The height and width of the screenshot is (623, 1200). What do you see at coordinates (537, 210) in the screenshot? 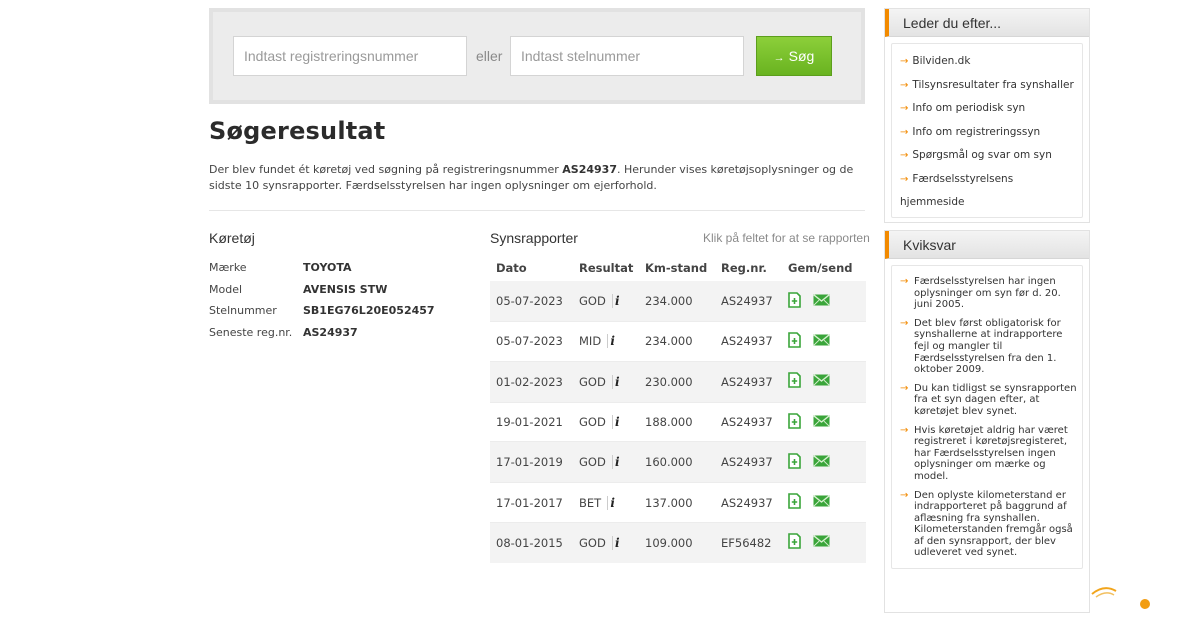
I see `divider` at bounding box center [537, 210].